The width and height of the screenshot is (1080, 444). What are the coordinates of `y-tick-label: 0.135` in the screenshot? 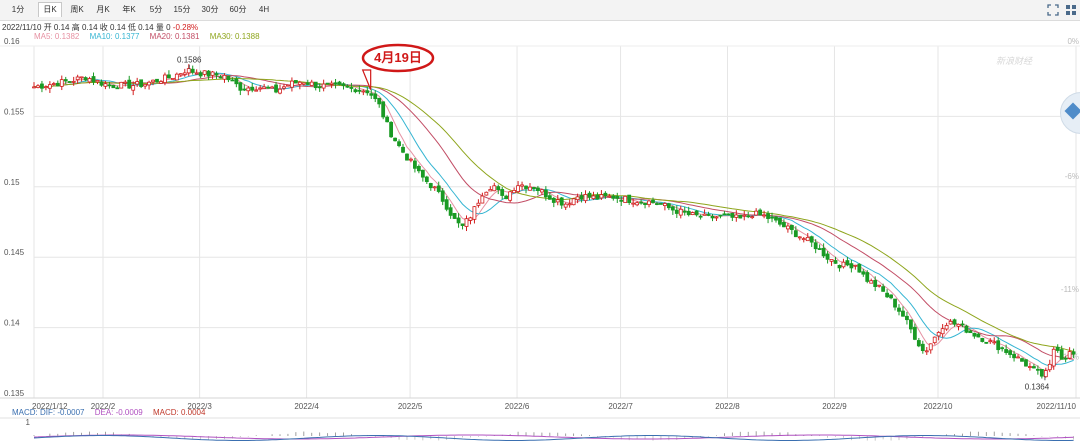 It's located at (14, 393).